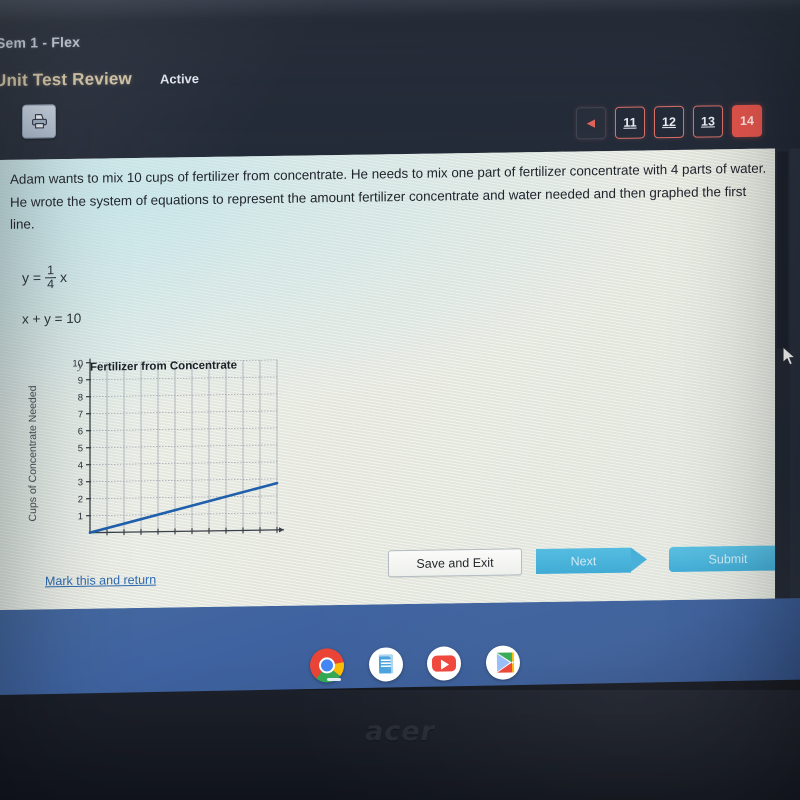 The width and height of the screenshot is (800, 800). I want to click on print-button, so click(39, 121).